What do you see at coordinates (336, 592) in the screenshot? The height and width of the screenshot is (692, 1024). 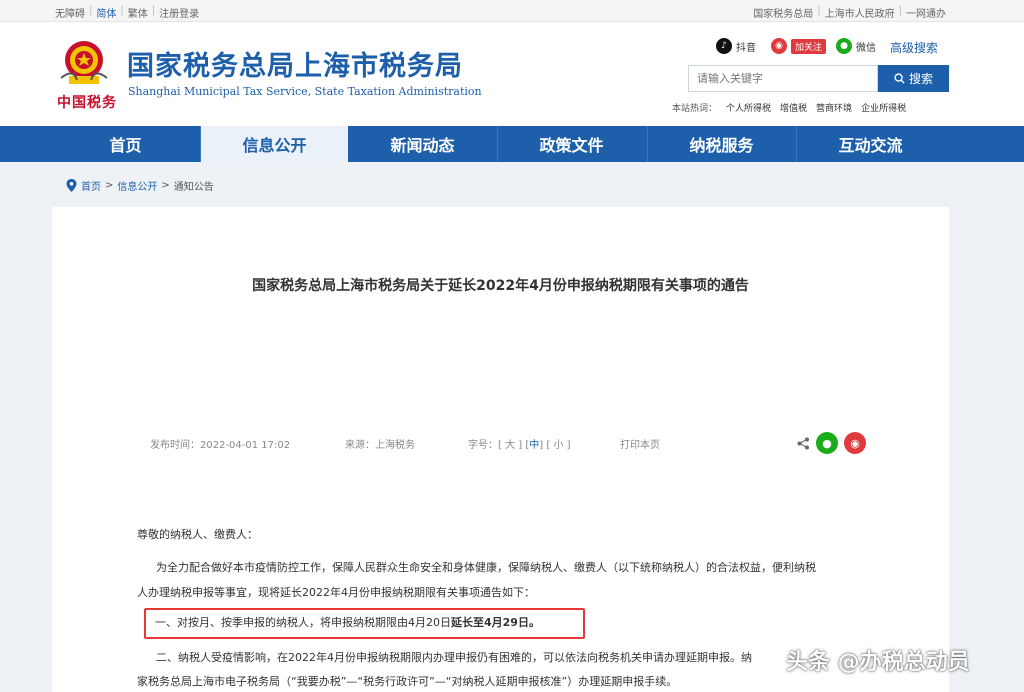 I see `paragraph-1-line-2: 人办理纳税申报等事宜，现将延长2022年4月份申报纳税期限有关事项通告如下：` at bounding box center [336, 592].